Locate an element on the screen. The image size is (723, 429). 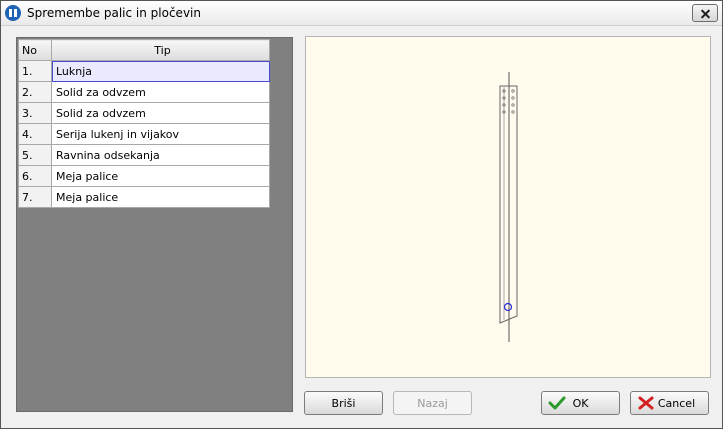
cancel-label: Cancel is located at coordinates (676, 403).